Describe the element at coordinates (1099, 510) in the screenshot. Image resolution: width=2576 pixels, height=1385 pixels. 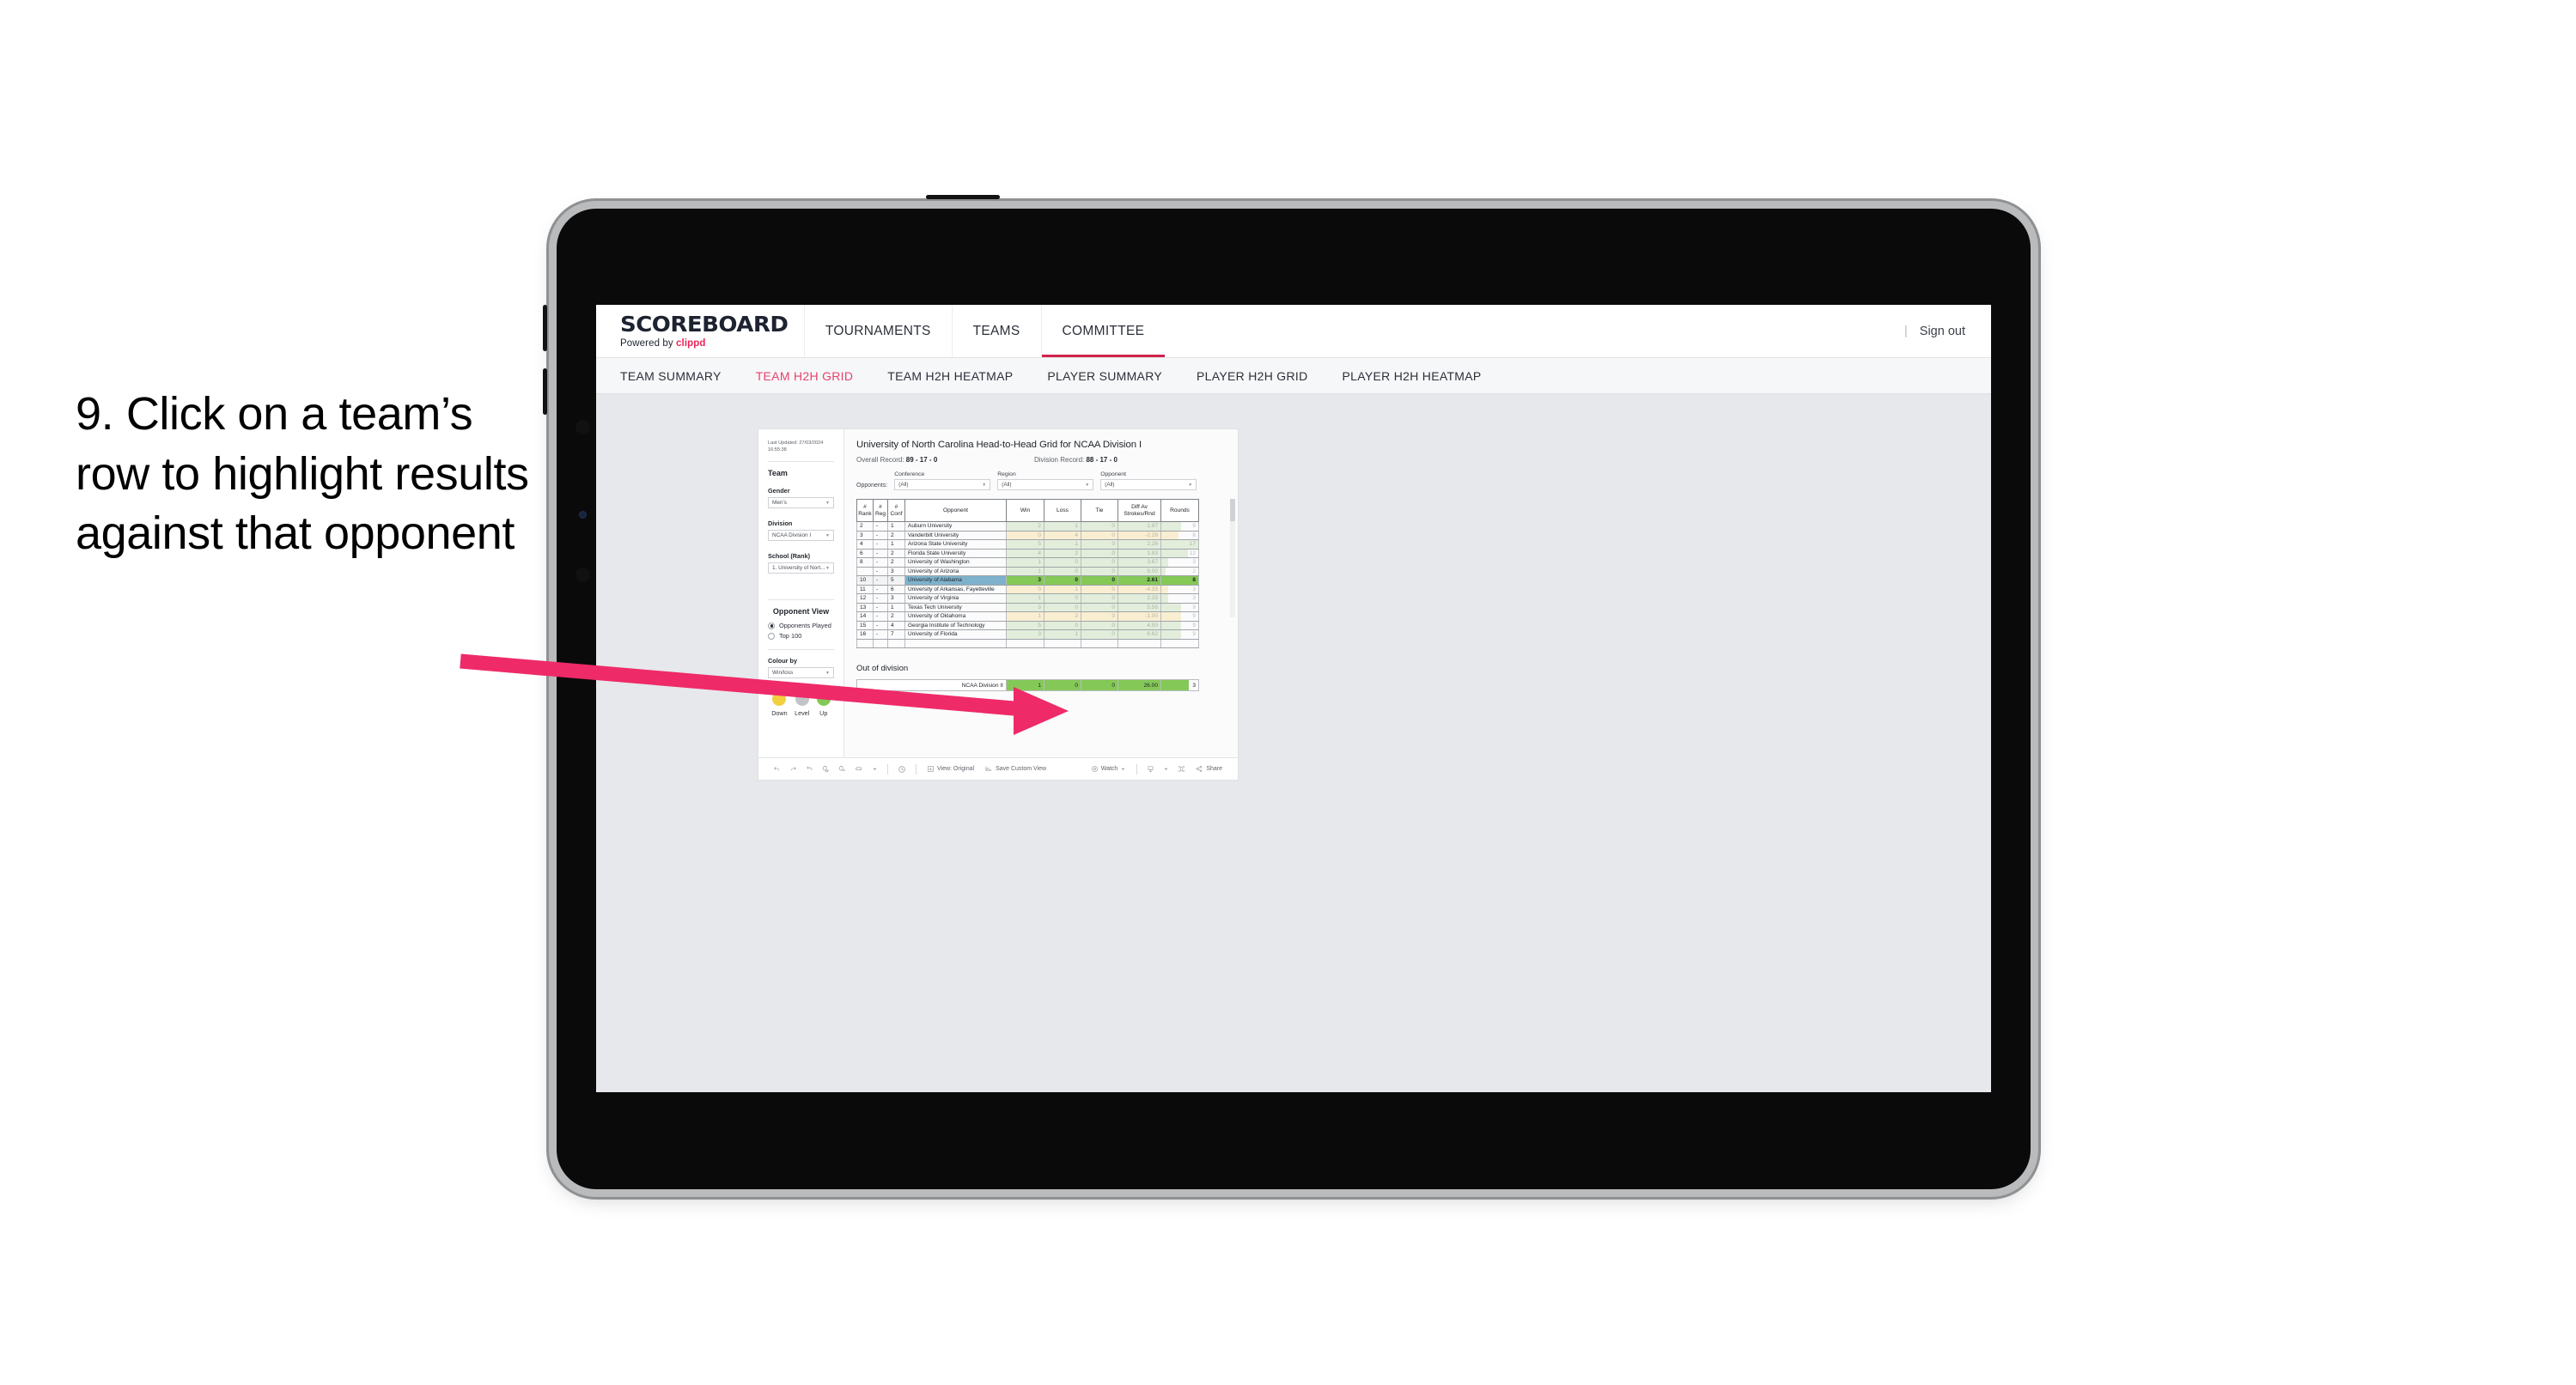
I see `th-tie: Tie` at that location.